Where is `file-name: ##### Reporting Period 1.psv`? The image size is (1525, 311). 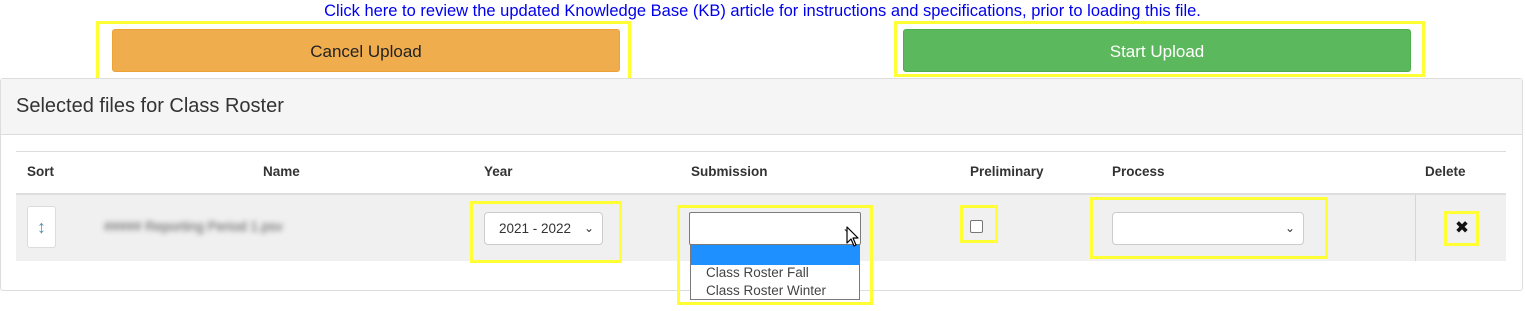
file-name: ##### Reporting Period 1.psv is located at coordinates (193, 226).